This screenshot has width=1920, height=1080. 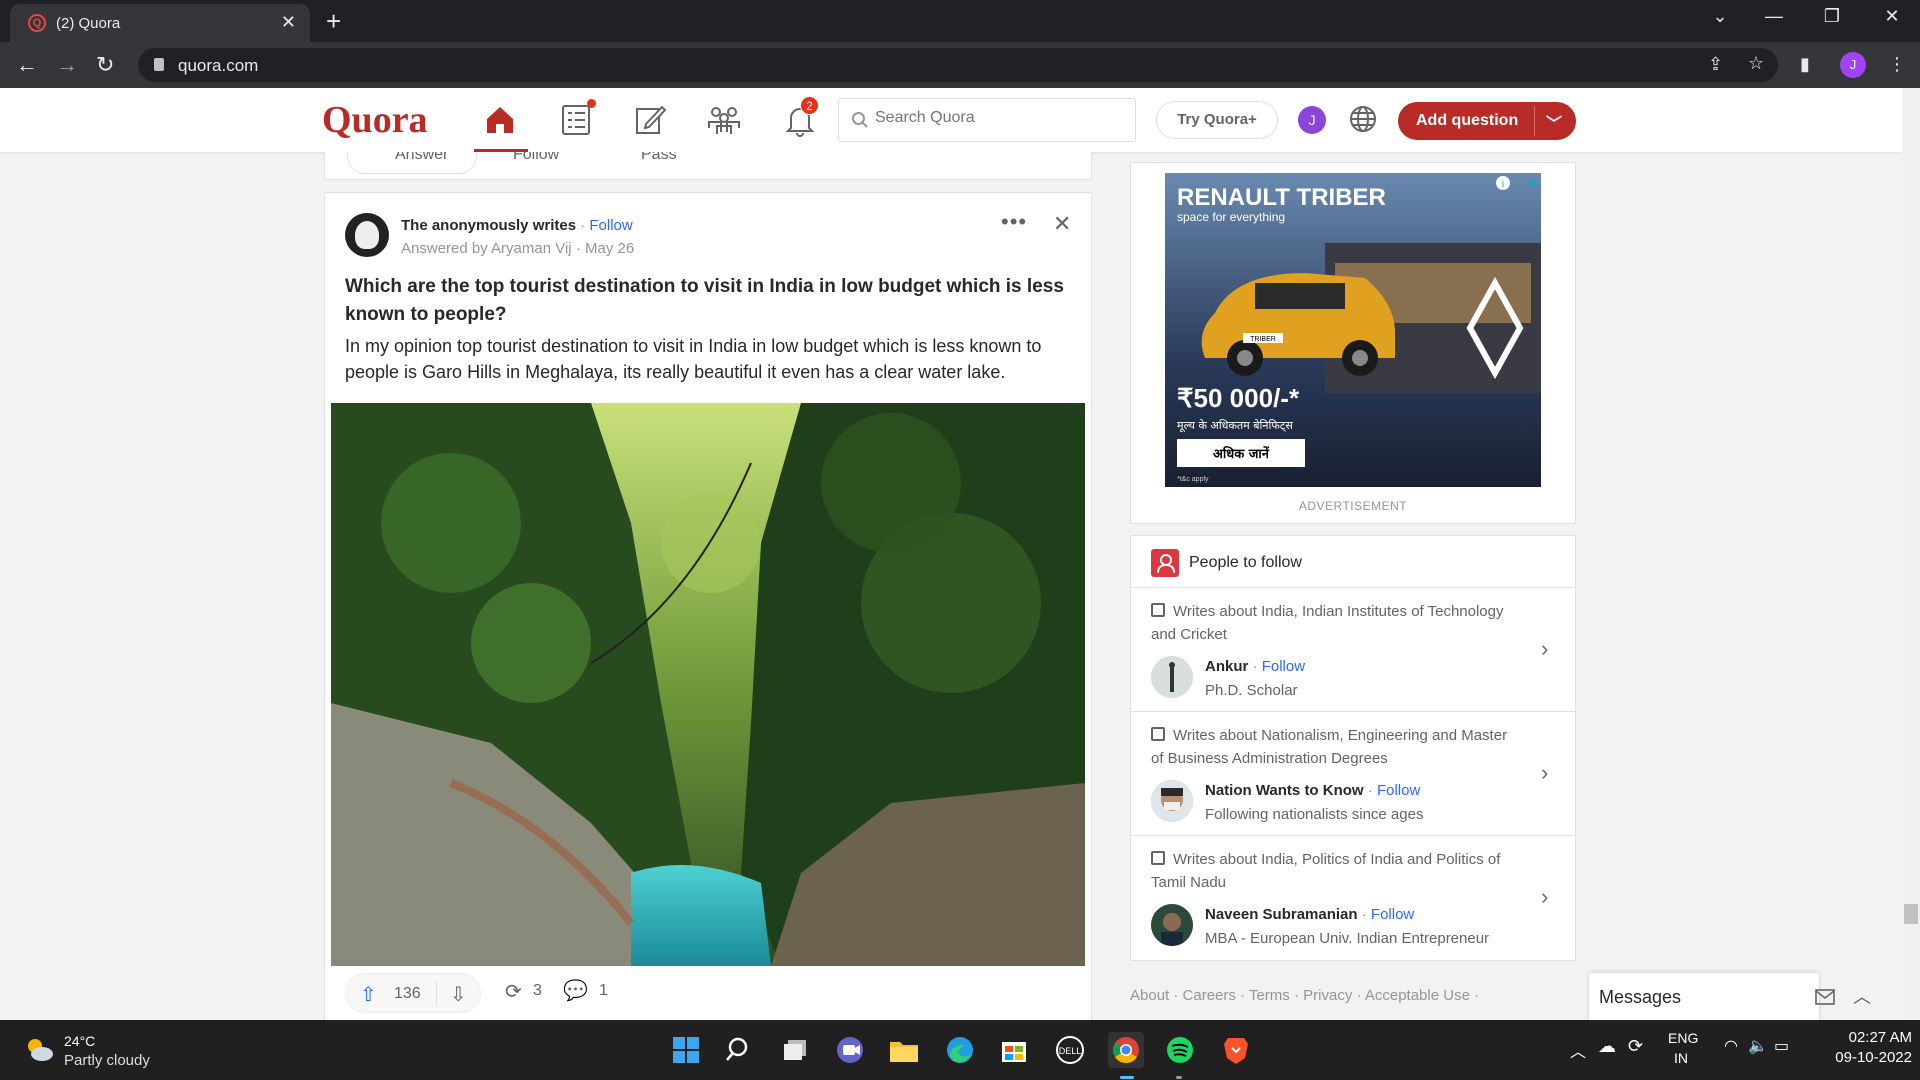 What do you see at coordinates (1756, 63) in the screenshot?
I see `bookmark-star-icon: ☆` at bounding box center [1756, 63].